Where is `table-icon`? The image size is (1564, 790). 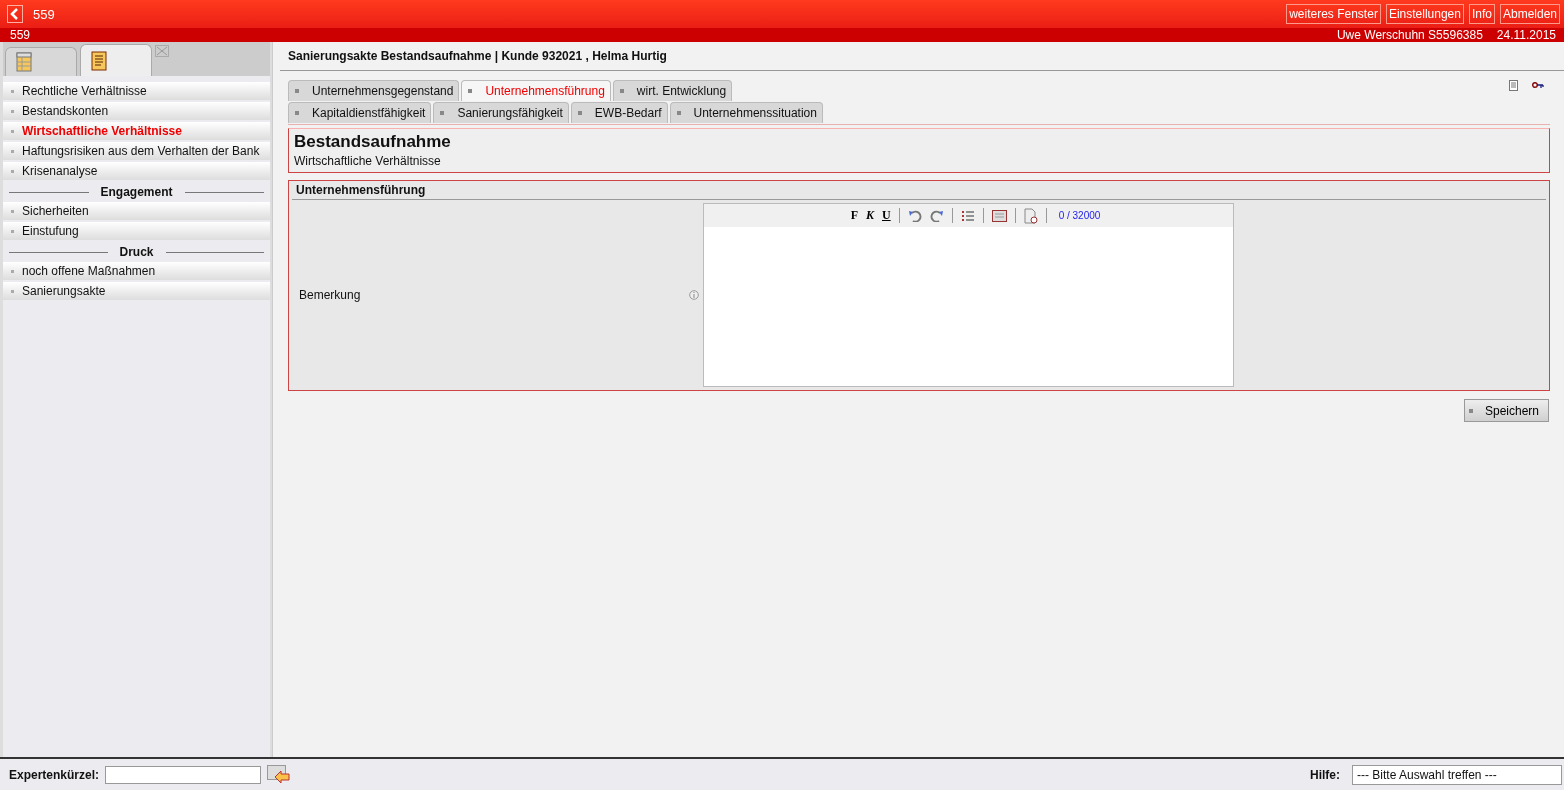 table-icon is located at coordinates (24, 62).